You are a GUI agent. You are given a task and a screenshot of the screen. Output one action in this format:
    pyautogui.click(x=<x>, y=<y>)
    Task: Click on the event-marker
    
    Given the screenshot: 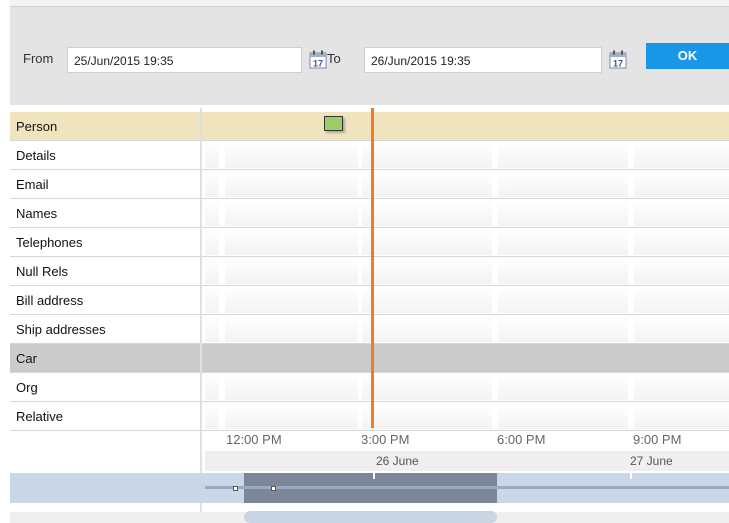 What is the action you would take?
    pyautogui.click(x=333, y=123)
    